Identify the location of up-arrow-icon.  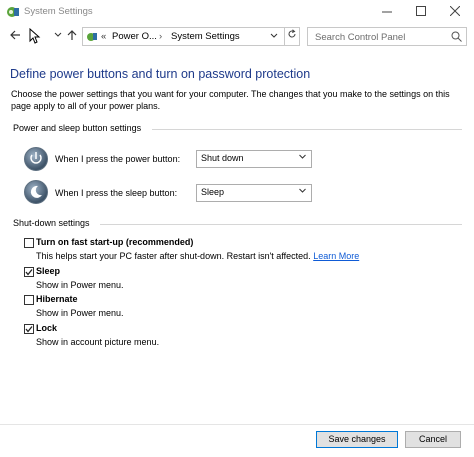
(72, 35).